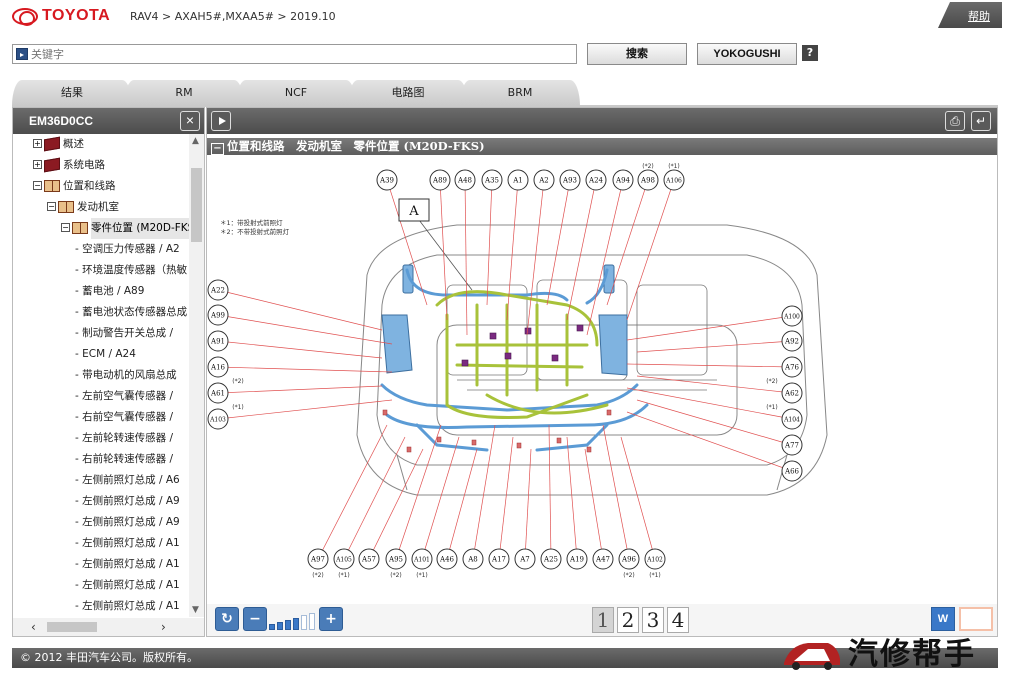  I want to click on search-toggle-icon, so click(22, 54).